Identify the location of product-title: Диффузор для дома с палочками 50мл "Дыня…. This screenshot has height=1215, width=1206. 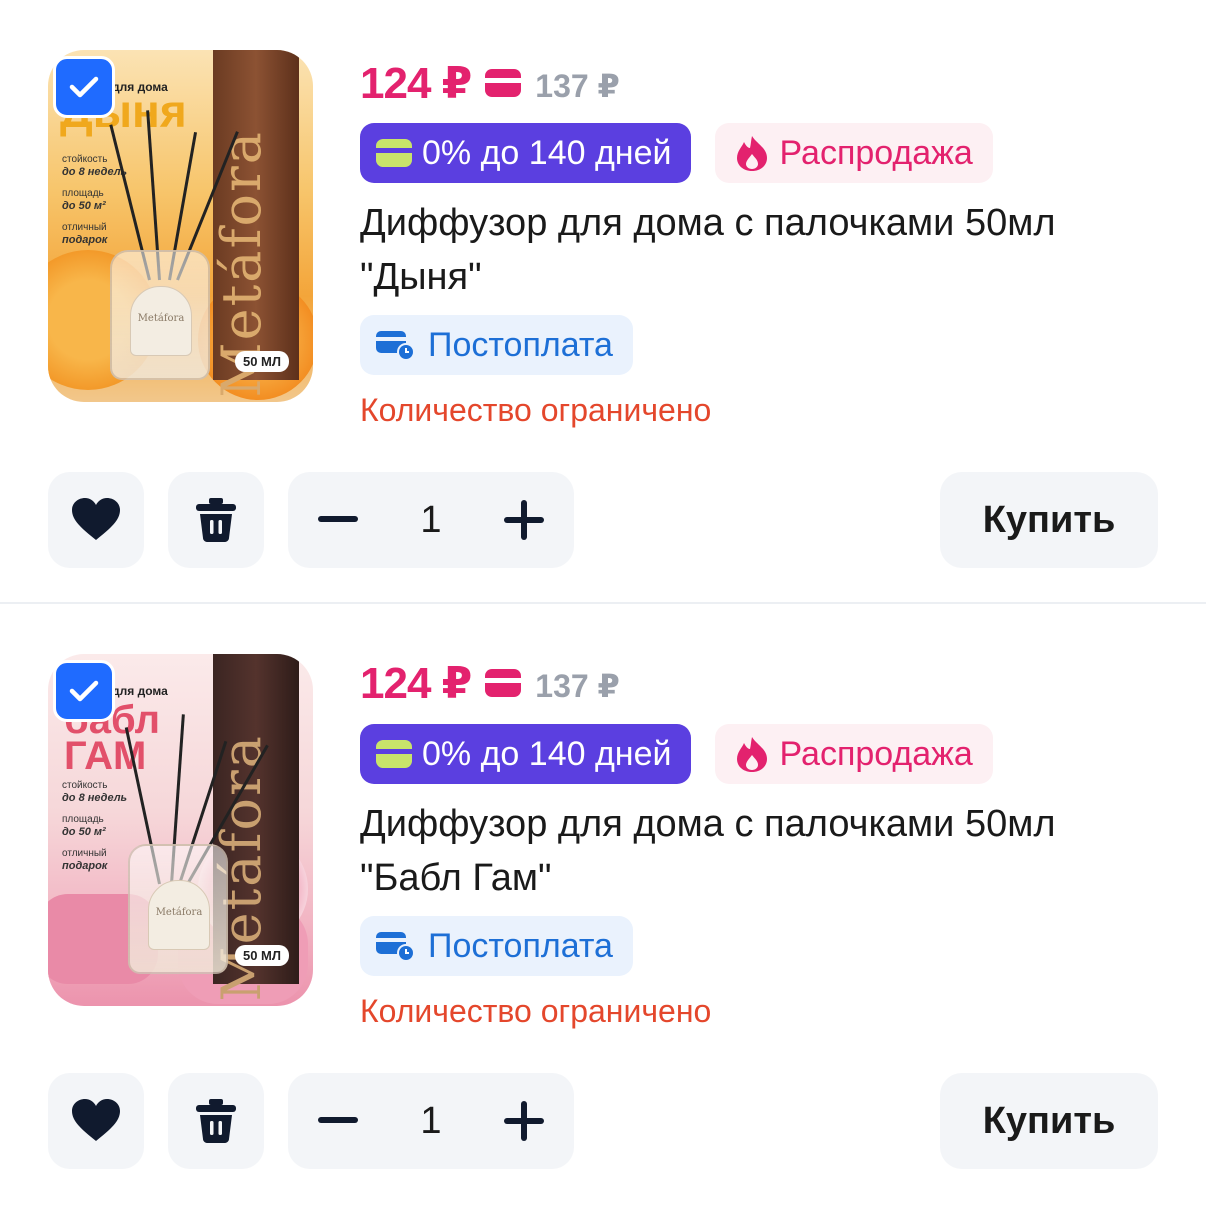
(760, 250).